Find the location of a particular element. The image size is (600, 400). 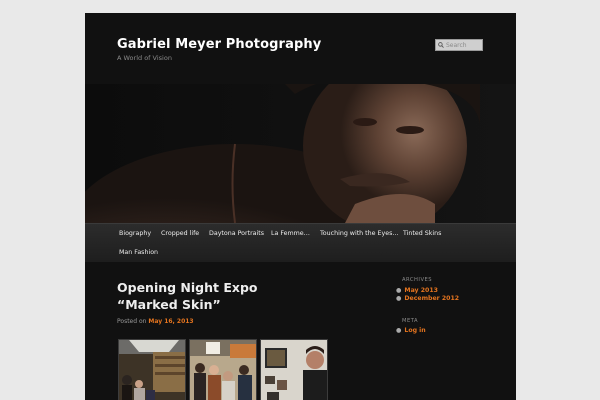

archive-link-december-2012: ● December 2012 is located at coordinates (427, 298).